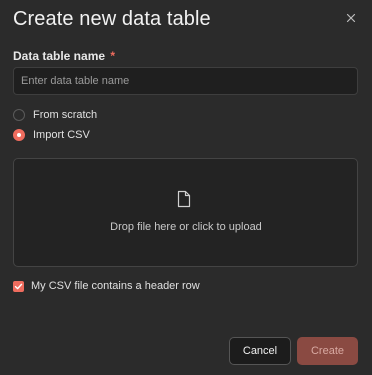 The image size is (372, 375). What do you see at coordinates (185, 81) in the screenshot?
I see `data-table-name-input` at bounding box center [185, 81].